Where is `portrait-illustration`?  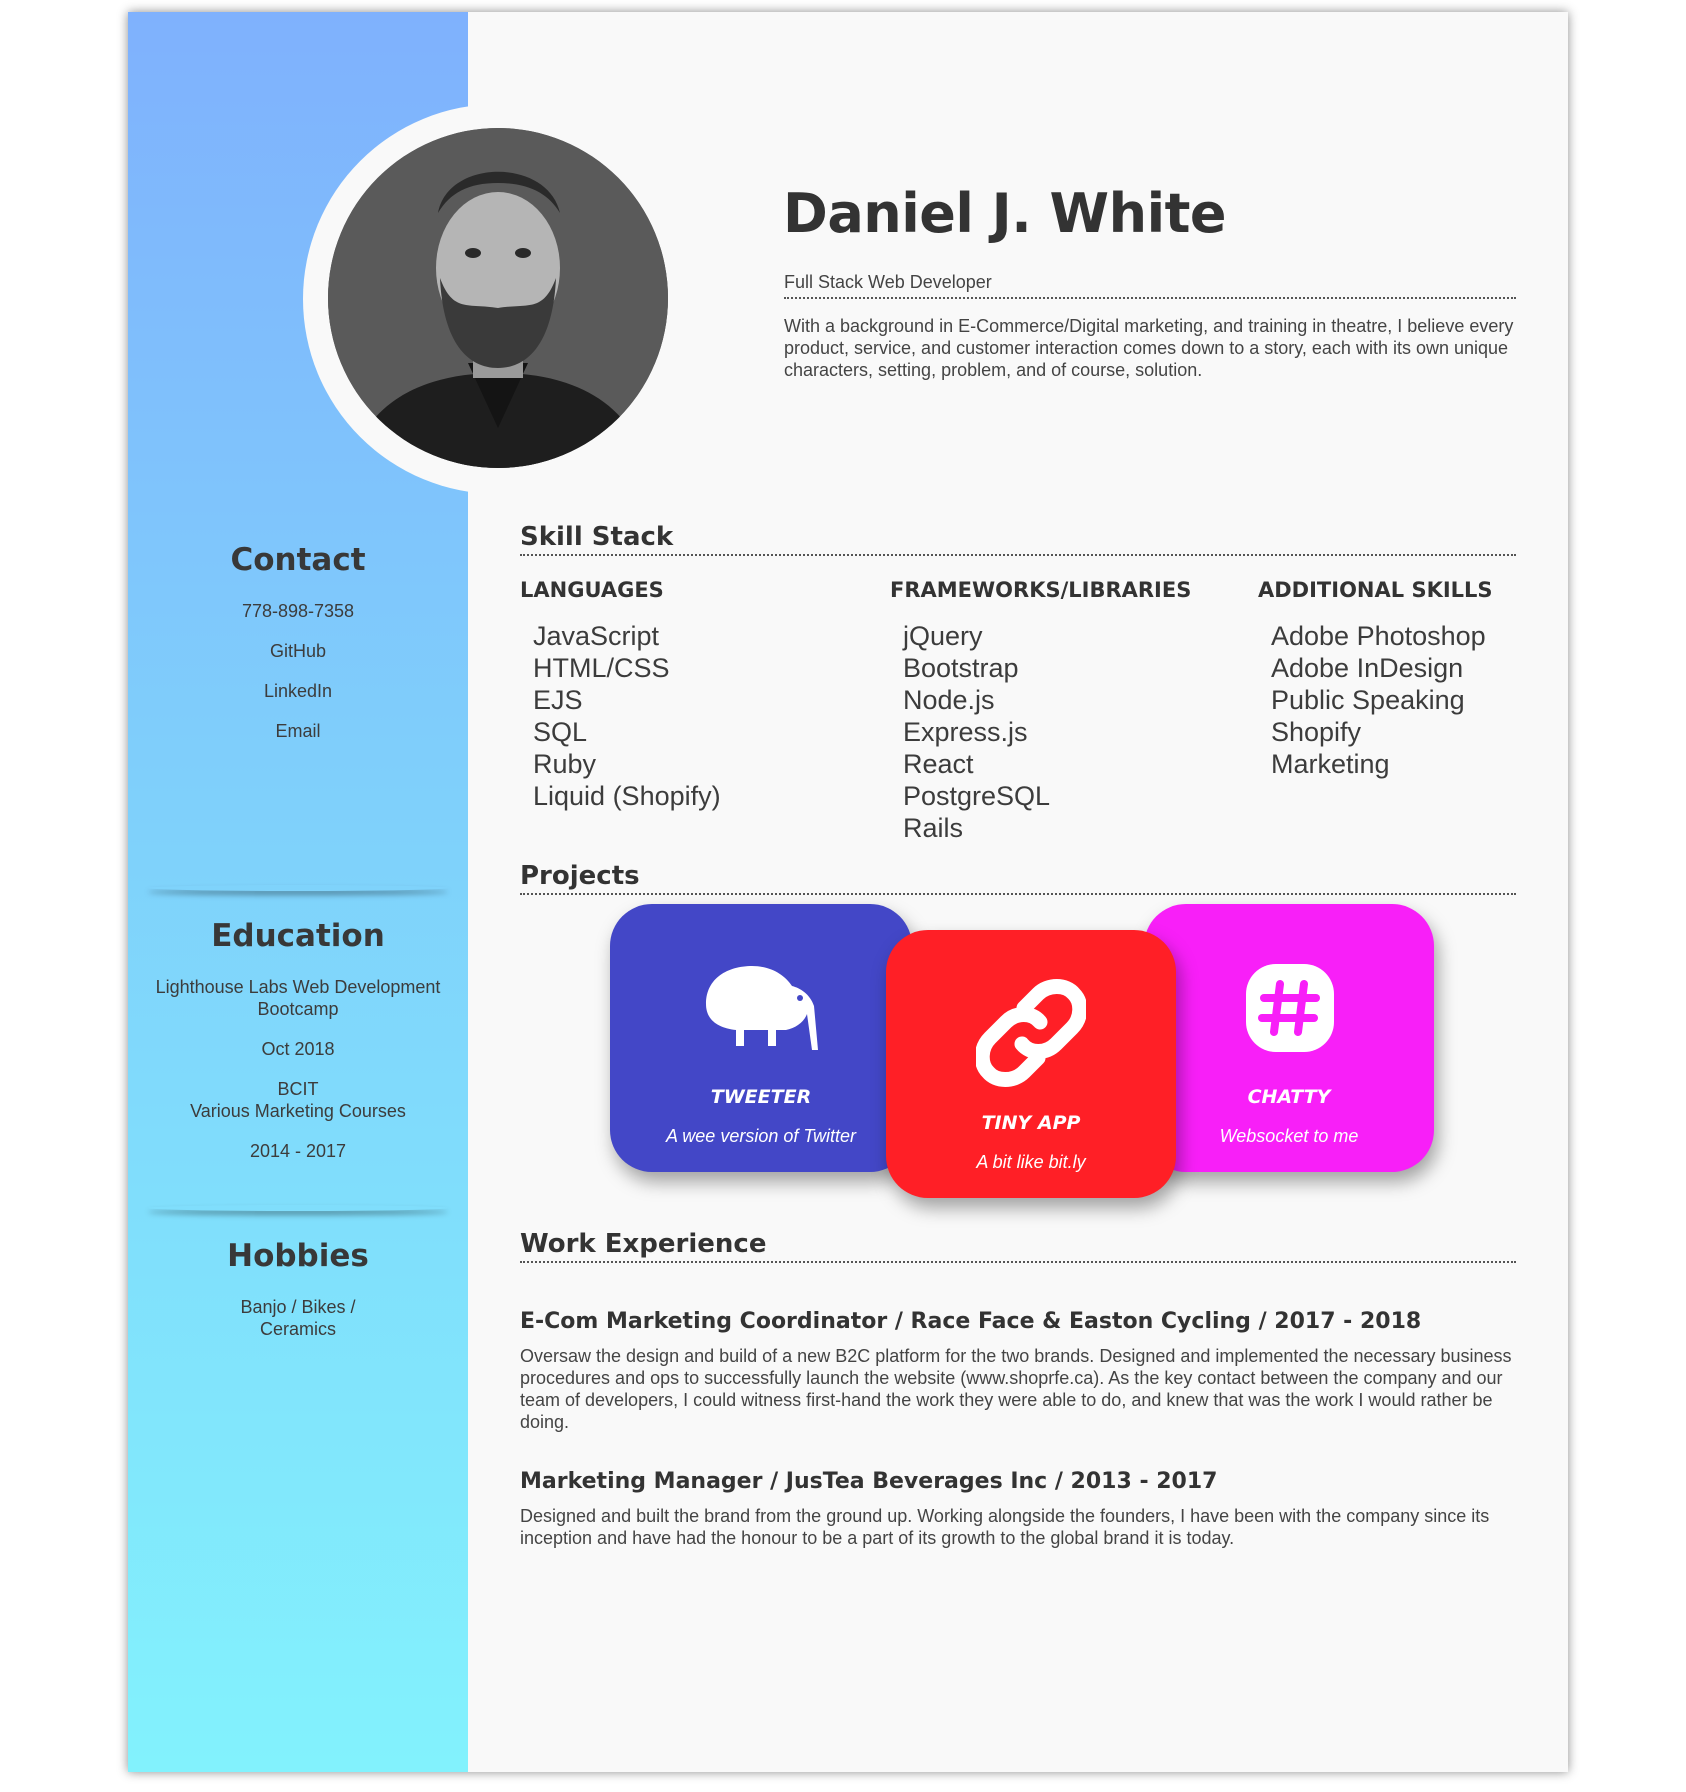
portrait-illustration is located at coordinates (498, 298).